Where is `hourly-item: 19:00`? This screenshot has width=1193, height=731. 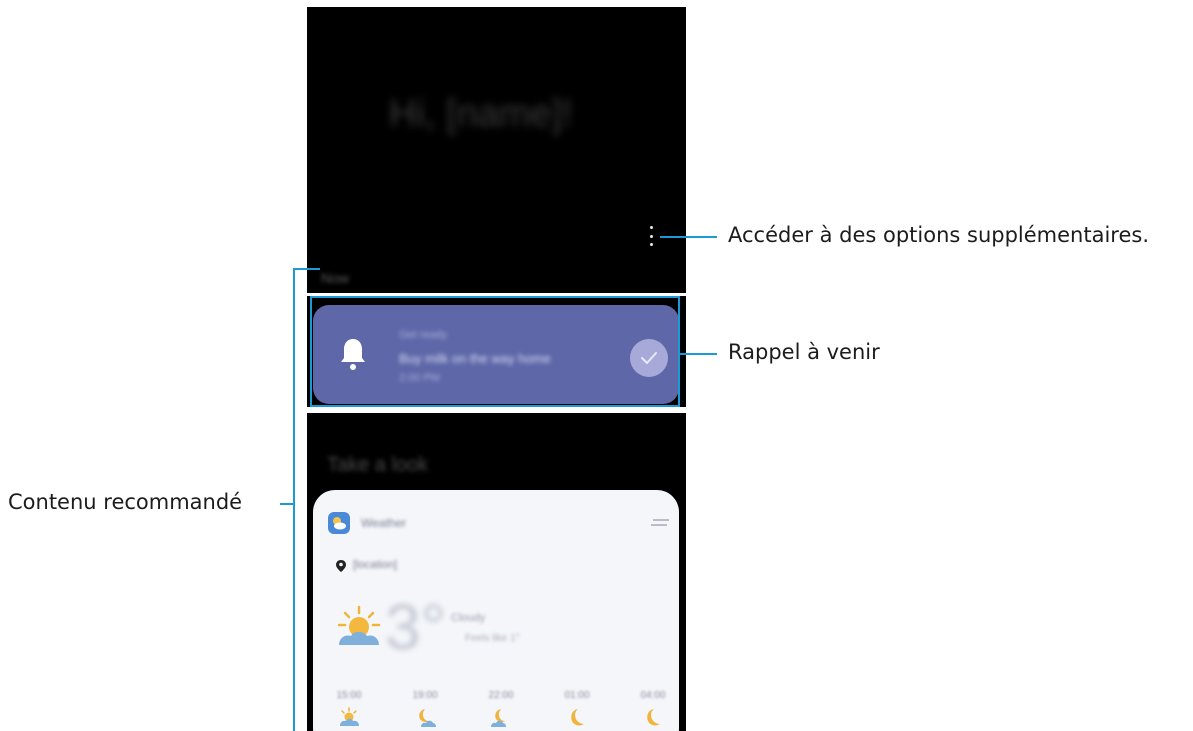 hourly-item: 19:00 is located at coordinates (425, 709).